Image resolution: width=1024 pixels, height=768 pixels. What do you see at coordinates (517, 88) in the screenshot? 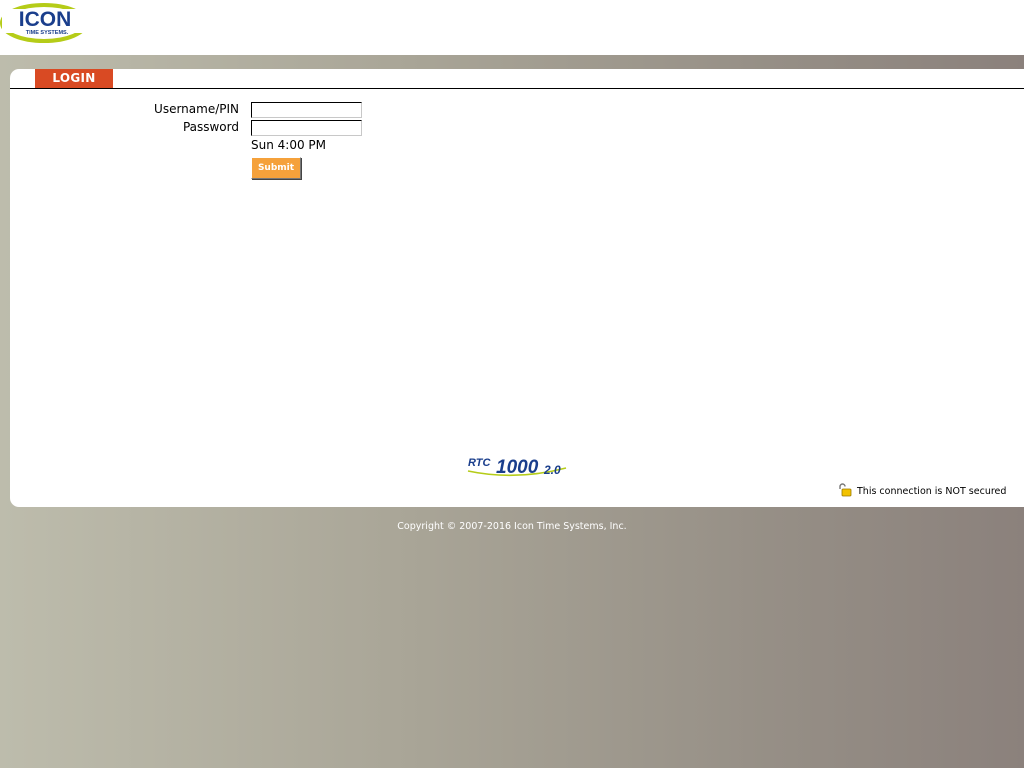
I see `tab-divider` at bounding box center [517, 88].